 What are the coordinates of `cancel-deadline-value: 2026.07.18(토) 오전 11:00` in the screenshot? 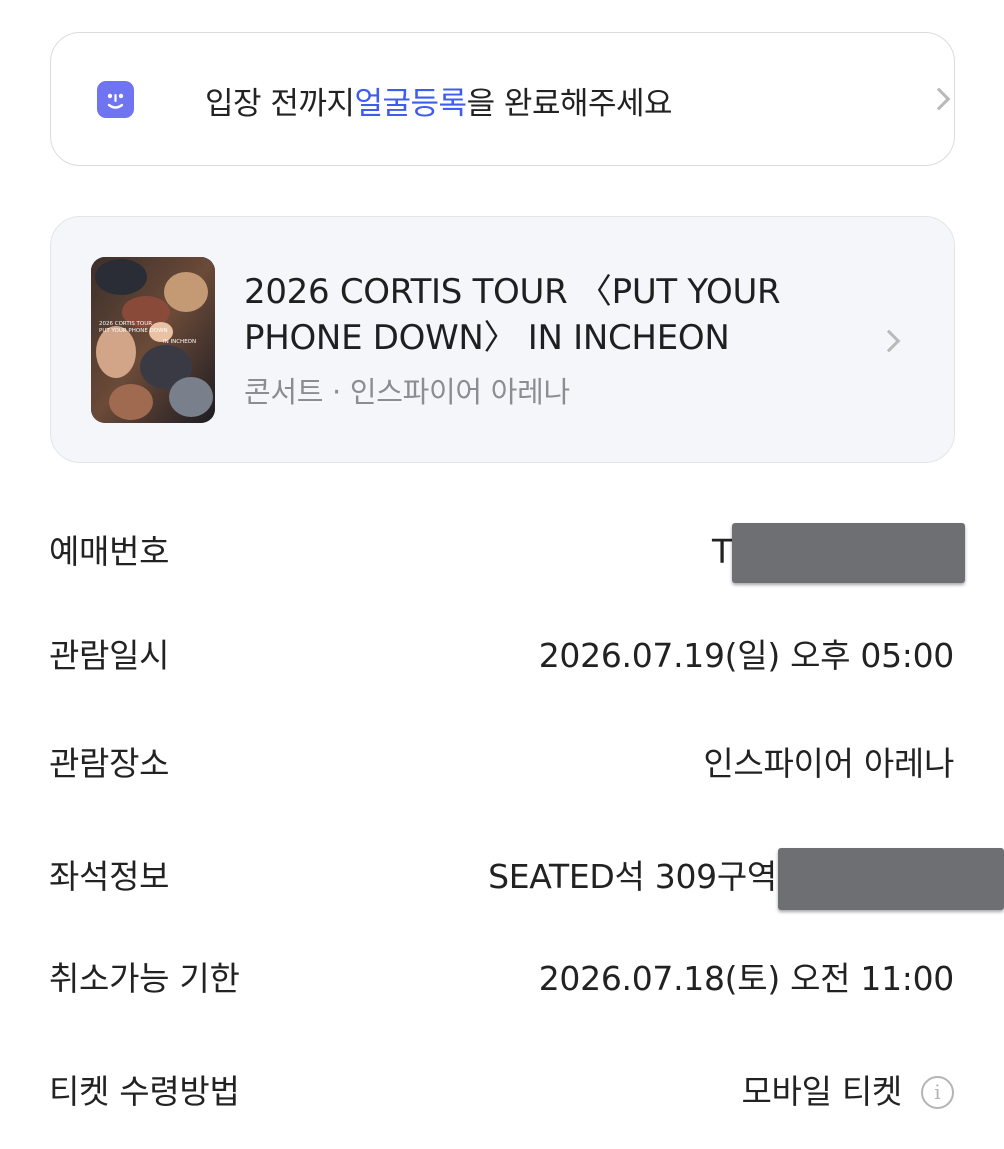 It's located at (746, 978).